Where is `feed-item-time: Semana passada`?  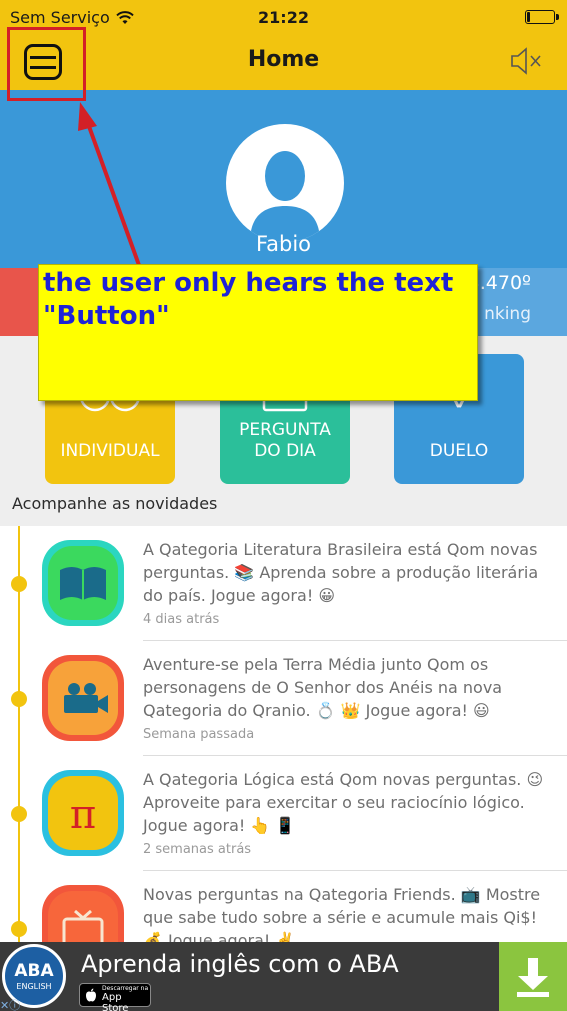
feed-item-time: Semana passada is located at coordinates (199, 734).